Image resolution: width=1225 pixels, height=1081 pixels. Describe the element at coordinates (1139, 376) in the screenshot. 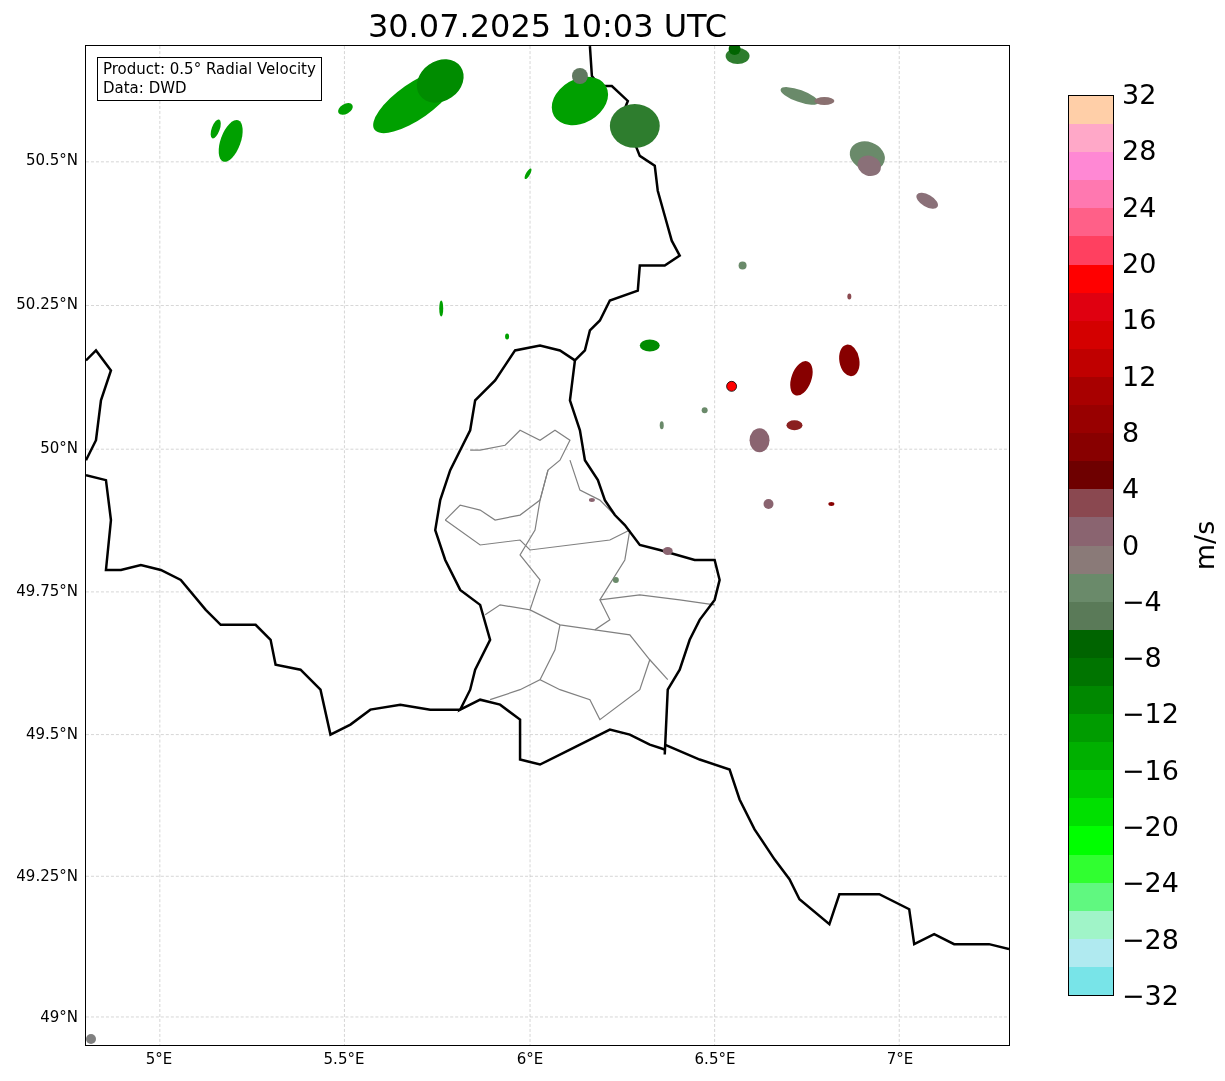

I see `colorbar-tick-label: 12` at that location.